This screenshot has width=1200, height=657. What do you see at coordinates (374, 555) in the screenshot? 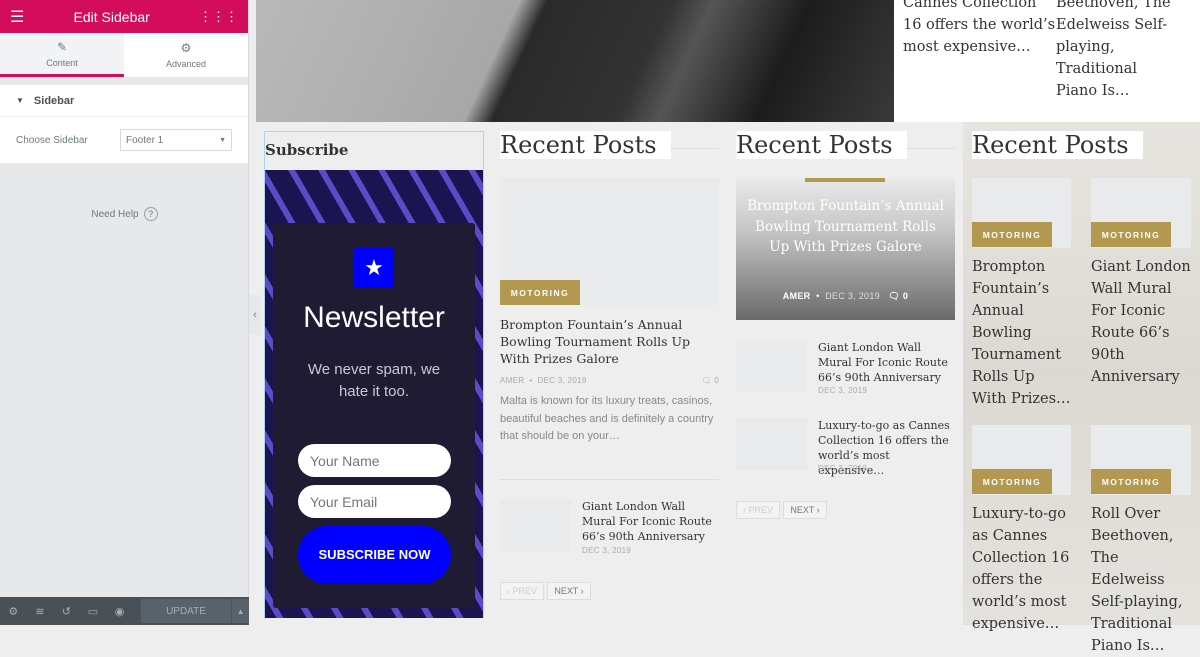
I see `subscribe-button: SUBSCRIBE NOW` at bounding box center [374, 555].